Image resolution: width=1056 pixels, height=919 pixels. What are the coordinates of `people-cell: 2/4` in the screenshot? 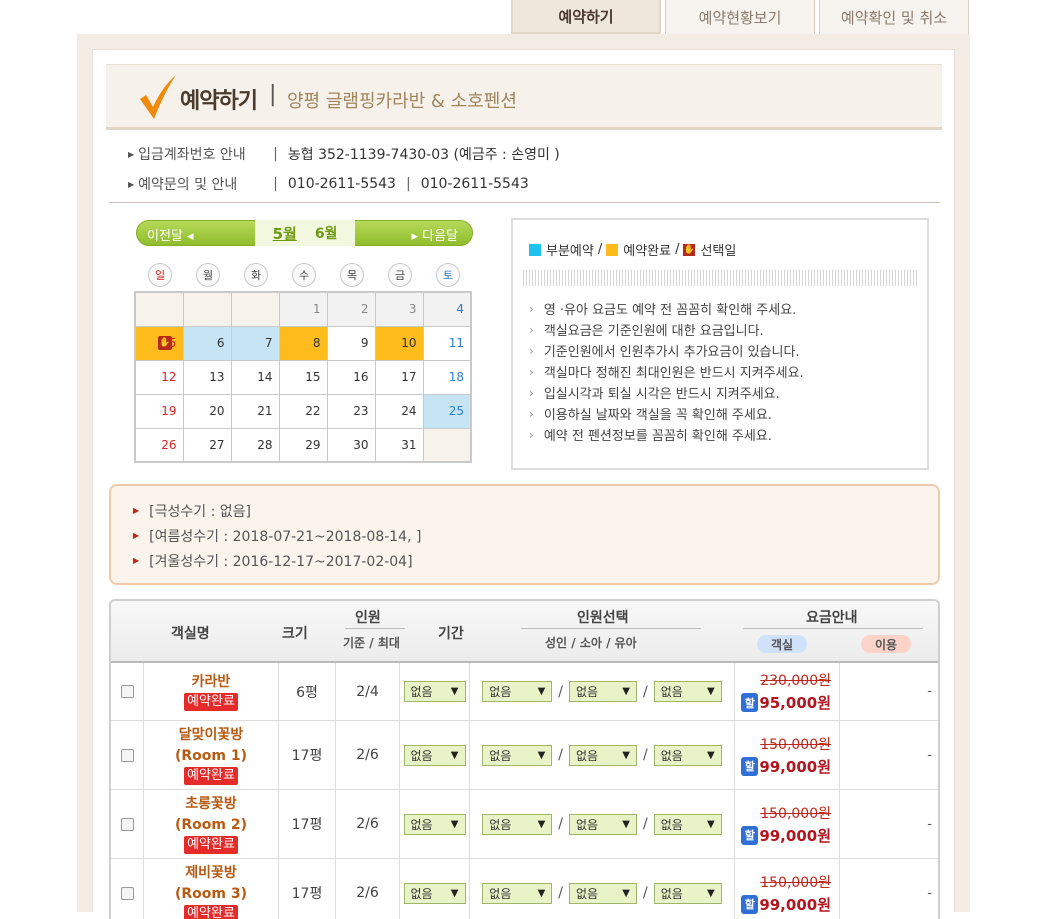 It's located at (368, 691).